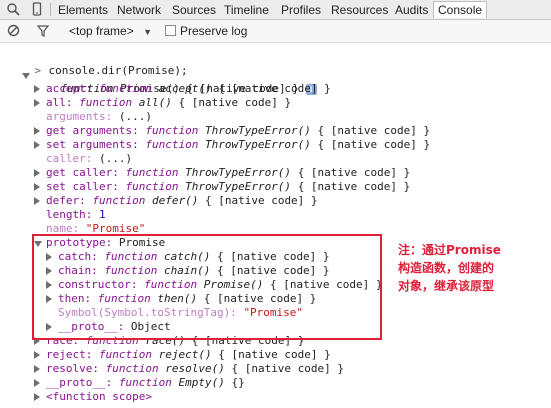 Image resolution: width=551 pixels, height=408 pixels. Describe the element at coordinates (102, 214) in the screenshot. I see `property-value: 1` at that location.